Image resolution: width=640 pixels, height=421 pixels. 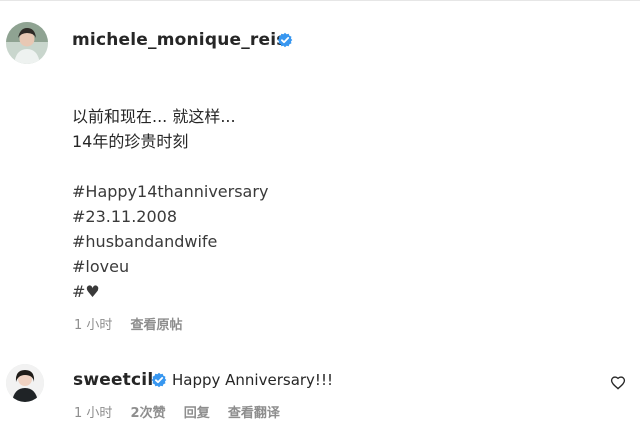 What do you see at coordinates (170, 191) in the screenshot?
I see `hashtag-link: #Happy14thanniversary` at bounding box center [170, 191].